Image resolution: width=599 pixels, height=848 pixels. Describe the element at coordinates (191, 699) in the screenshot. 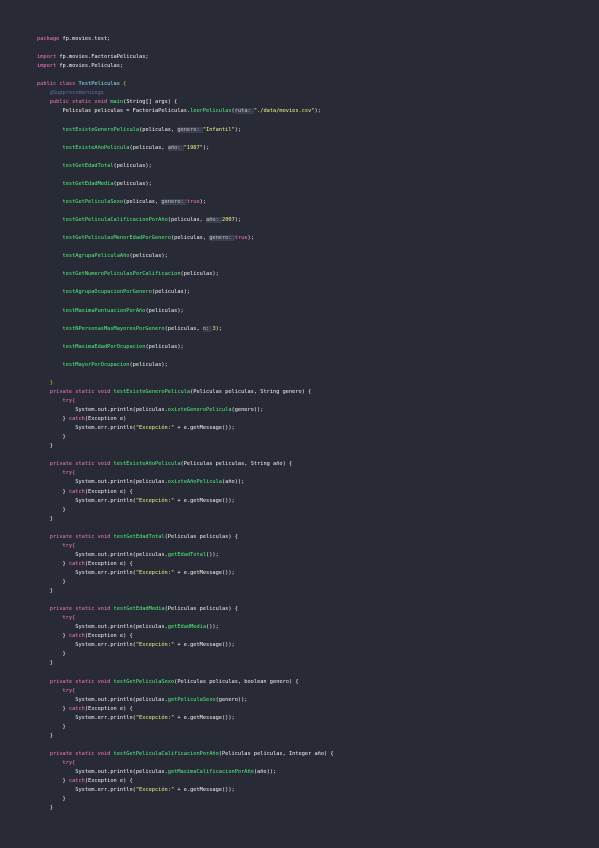

I see `code-token: getPeliculaSexo` at that location.